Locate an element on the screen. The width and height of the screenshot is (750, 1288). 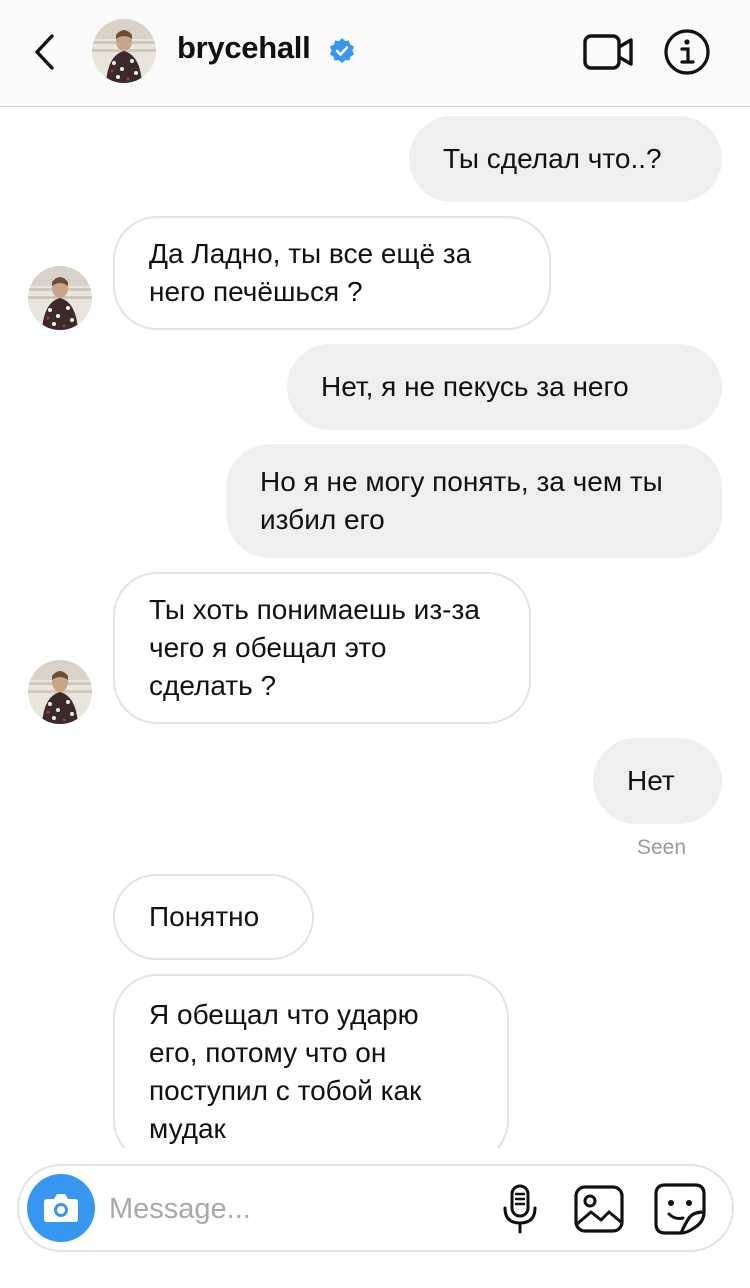
camera-button is located at coordinates (61, 1208).